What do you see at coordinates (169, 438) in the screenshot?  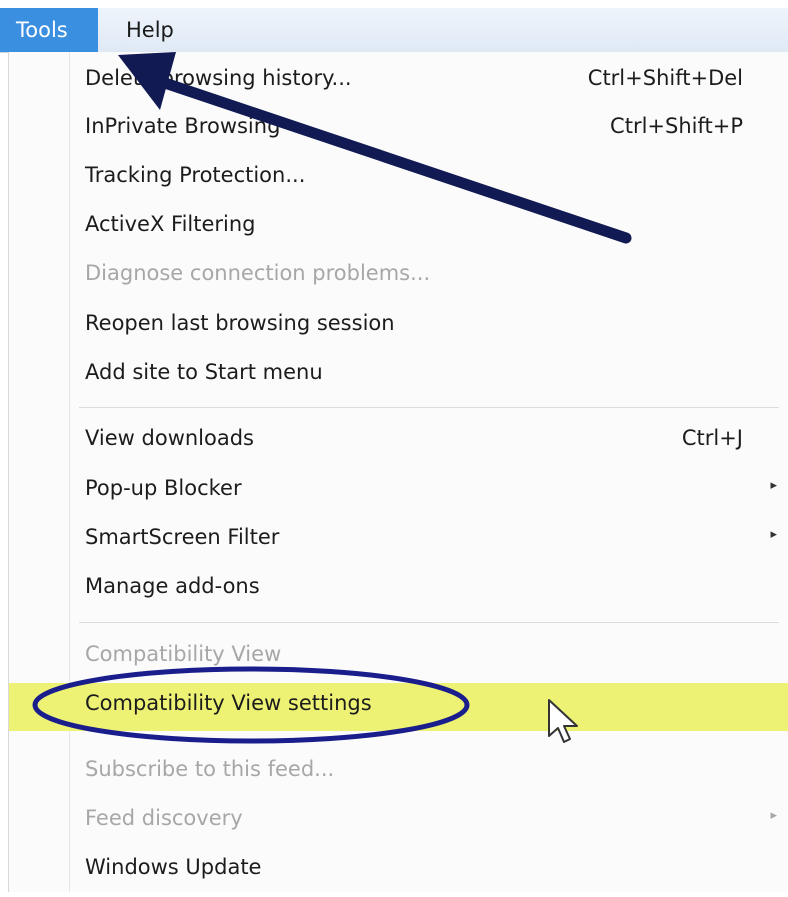 I see `menu-item-label: View downloads` at bounding box center [169, 438].